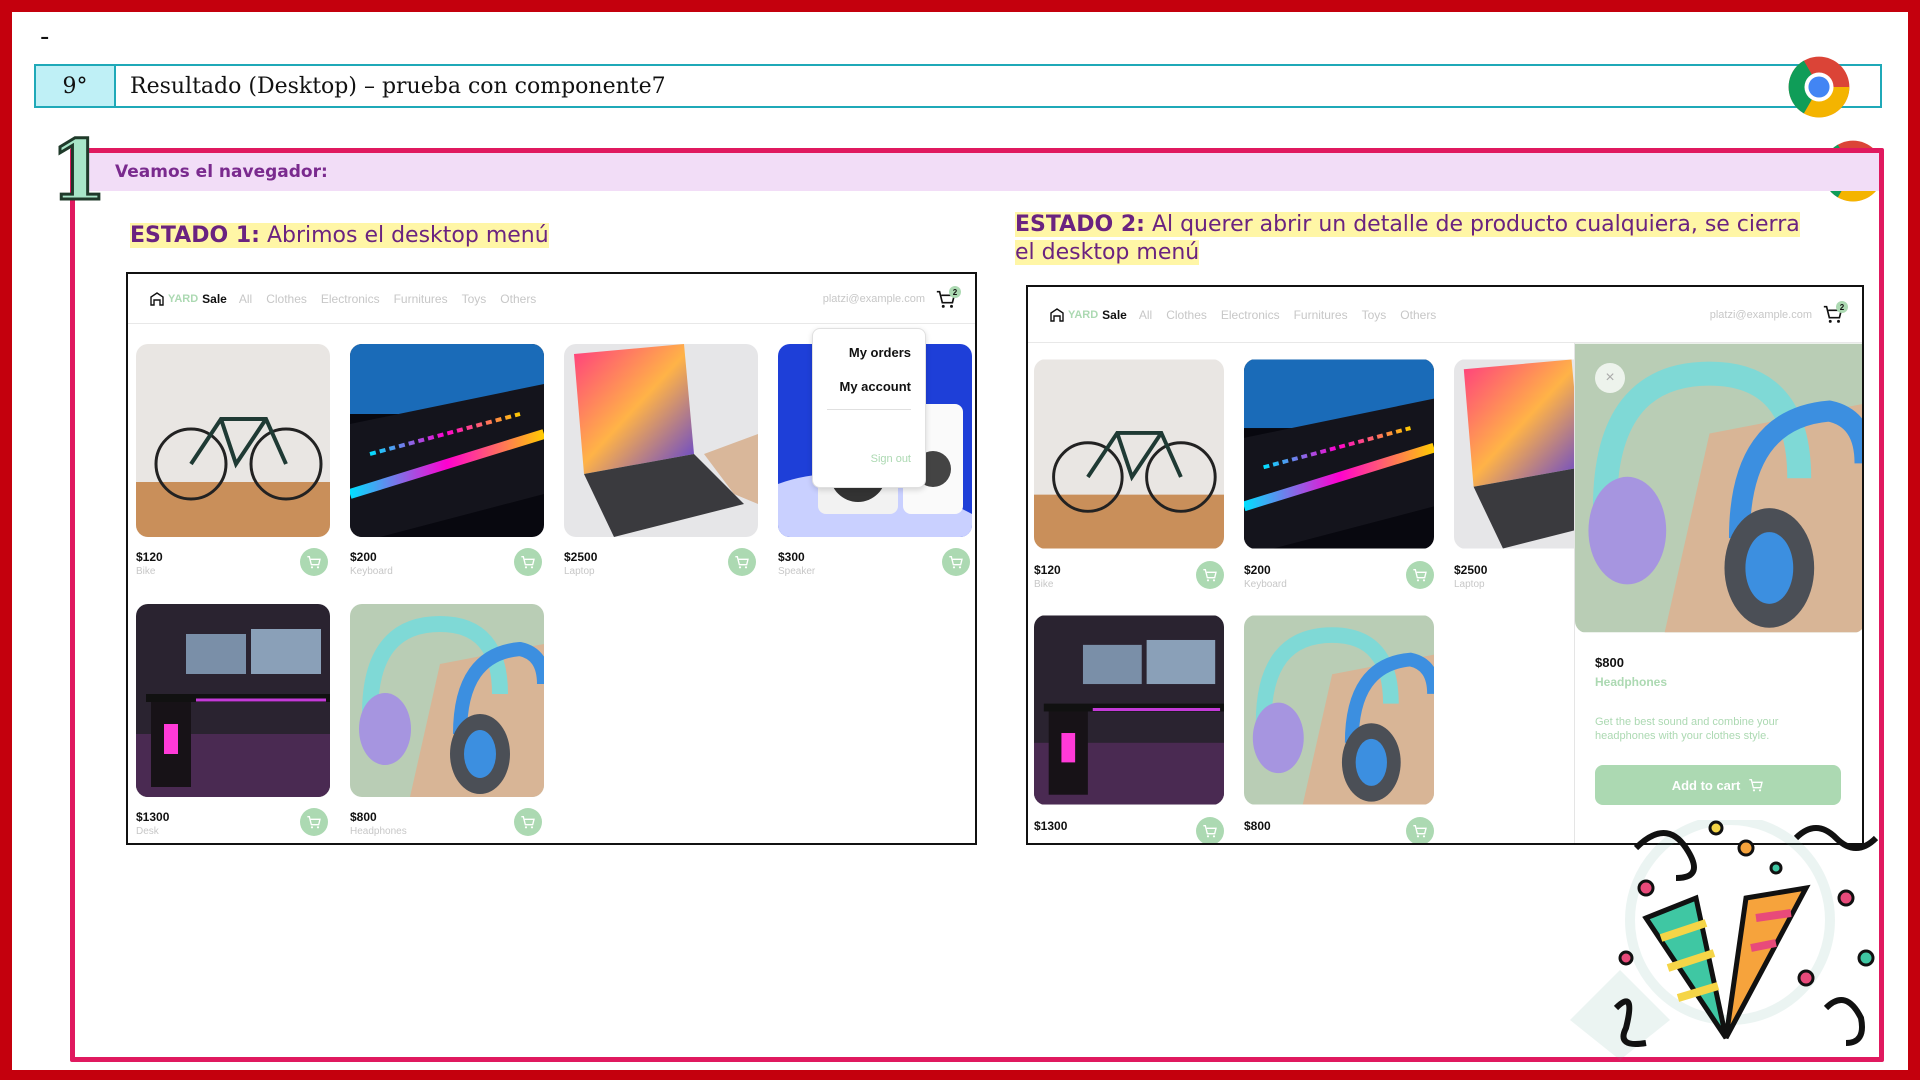  I want to click on close-icon: ×, so click(1610, 377).